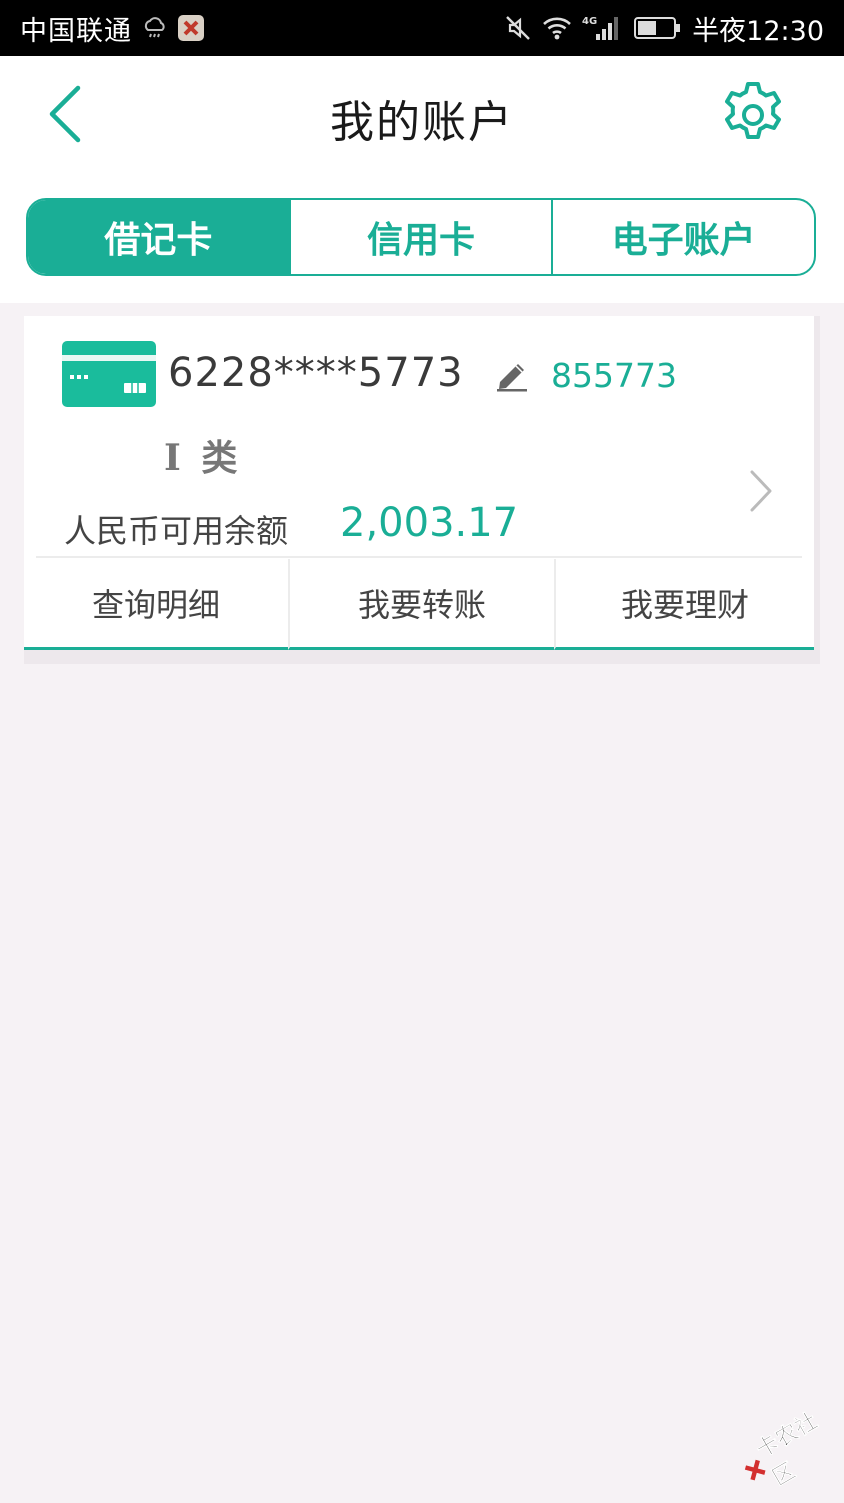  What do you see at coordinates (422, 117) in the screenshot?
I see `nav-bar: 我的账户` at bounding box center [422, 117].